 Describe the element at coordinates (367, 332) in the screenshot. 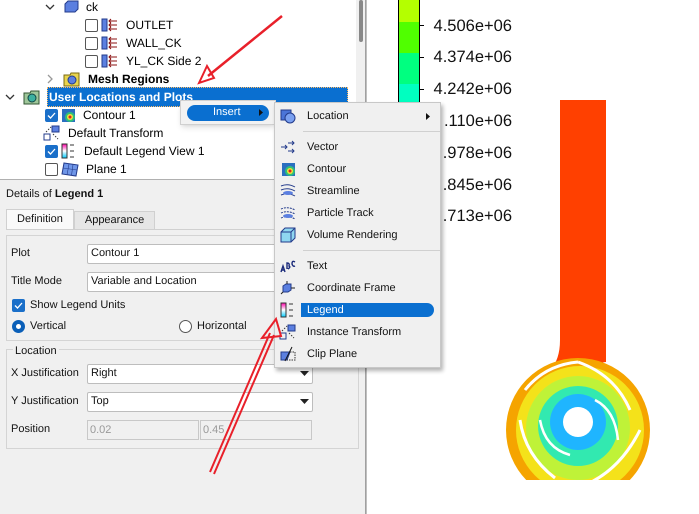

I see `menu-item: Instance Transform` at that location.